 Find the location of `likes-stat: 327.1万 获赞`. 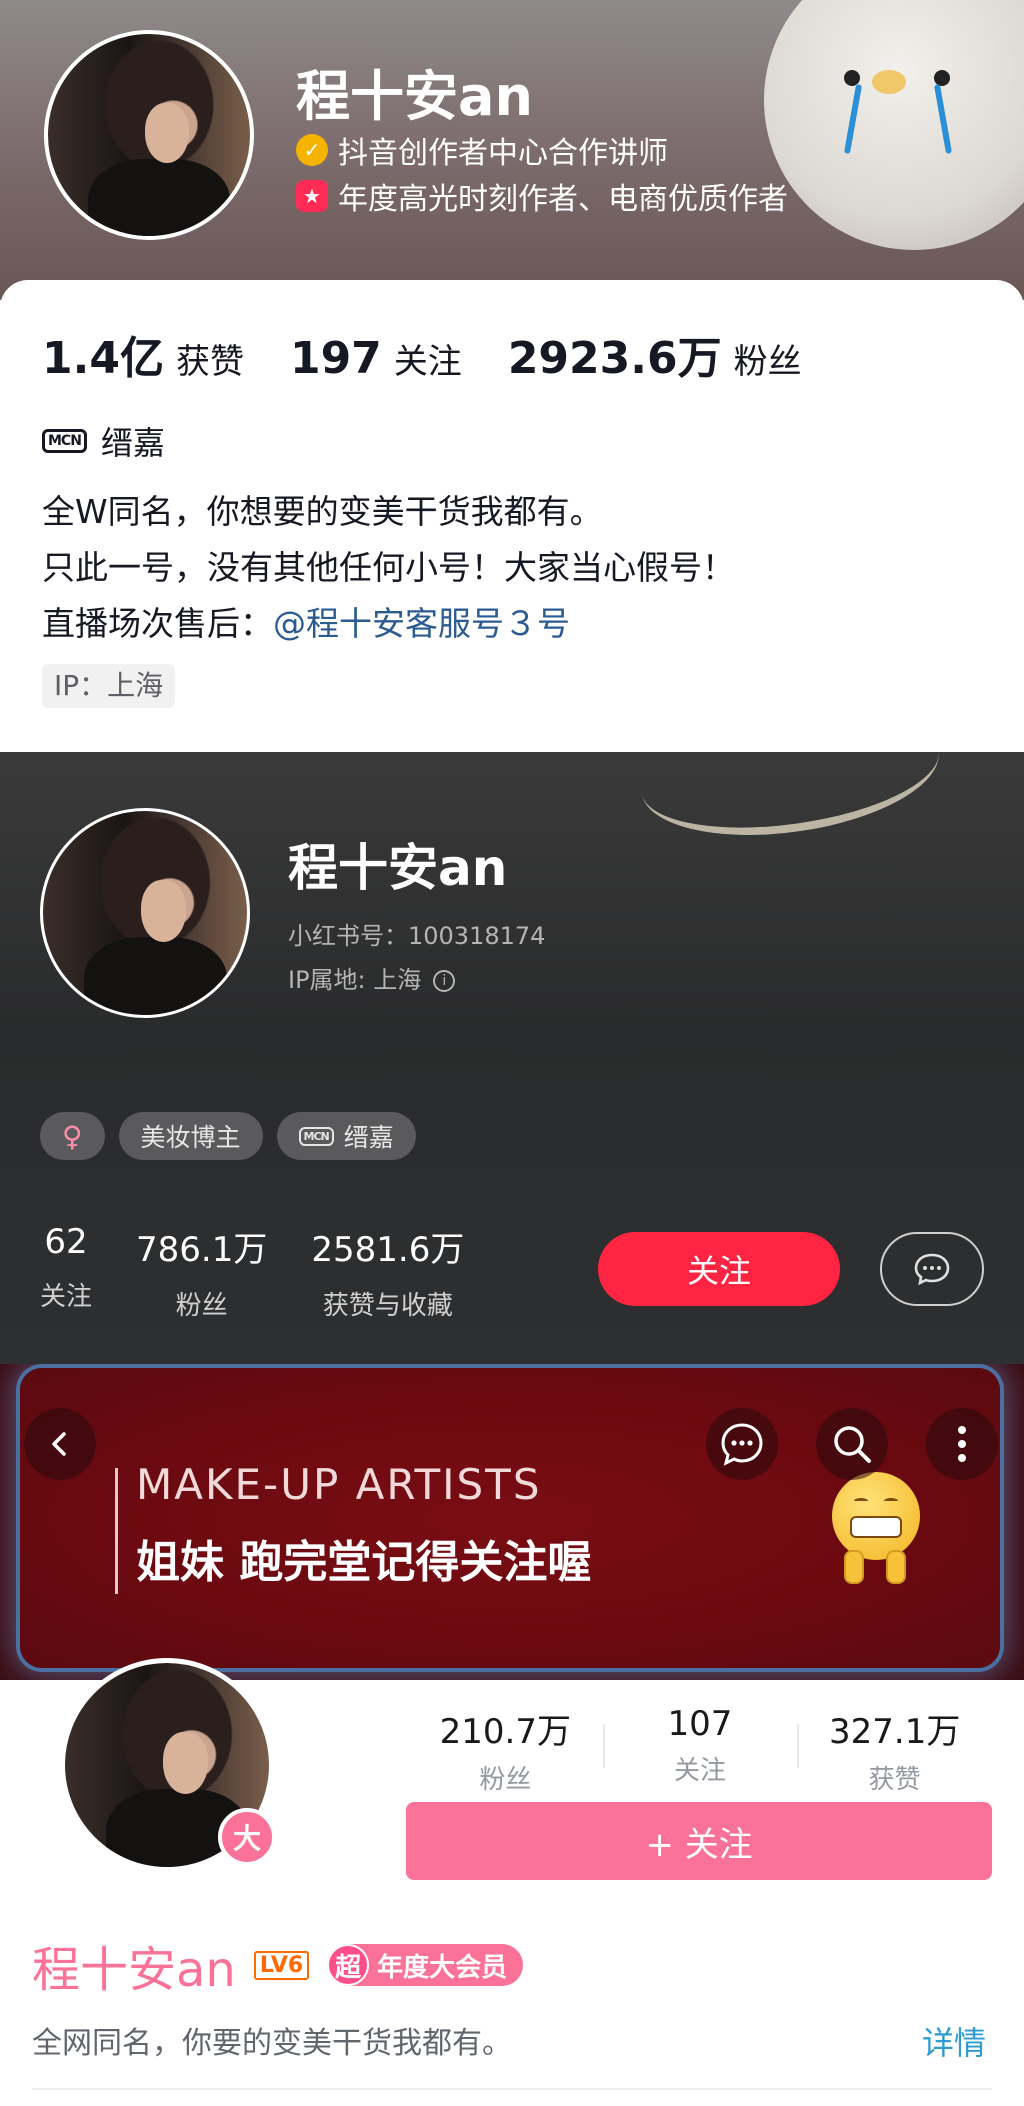

likes-stat: 327.1万 获赞 is located at coordinates (894, 1749).